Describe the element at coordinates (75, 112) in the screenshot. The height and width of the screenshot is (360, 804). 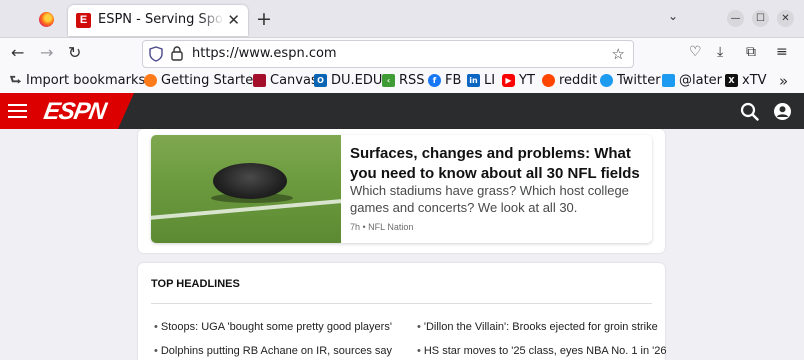
I see `espn-logo: ESPN` at that location.